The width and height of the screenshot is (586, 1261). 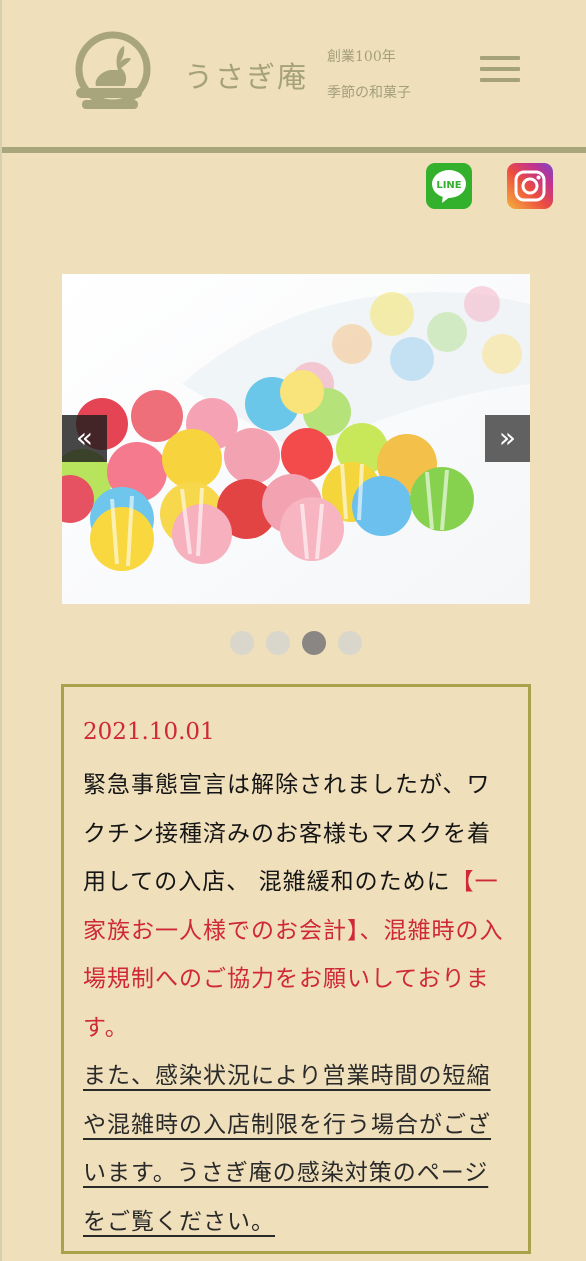 I want to click on brand-name: うさぎ庵, so click(x=246, y=75).